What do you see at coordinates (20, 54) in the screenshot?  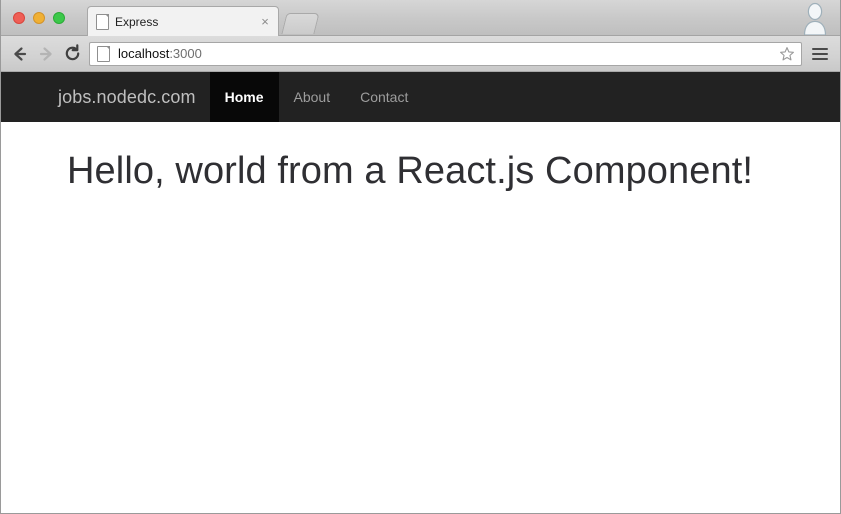 I see `back-arrow-icon` at bounding box center [20, 54].